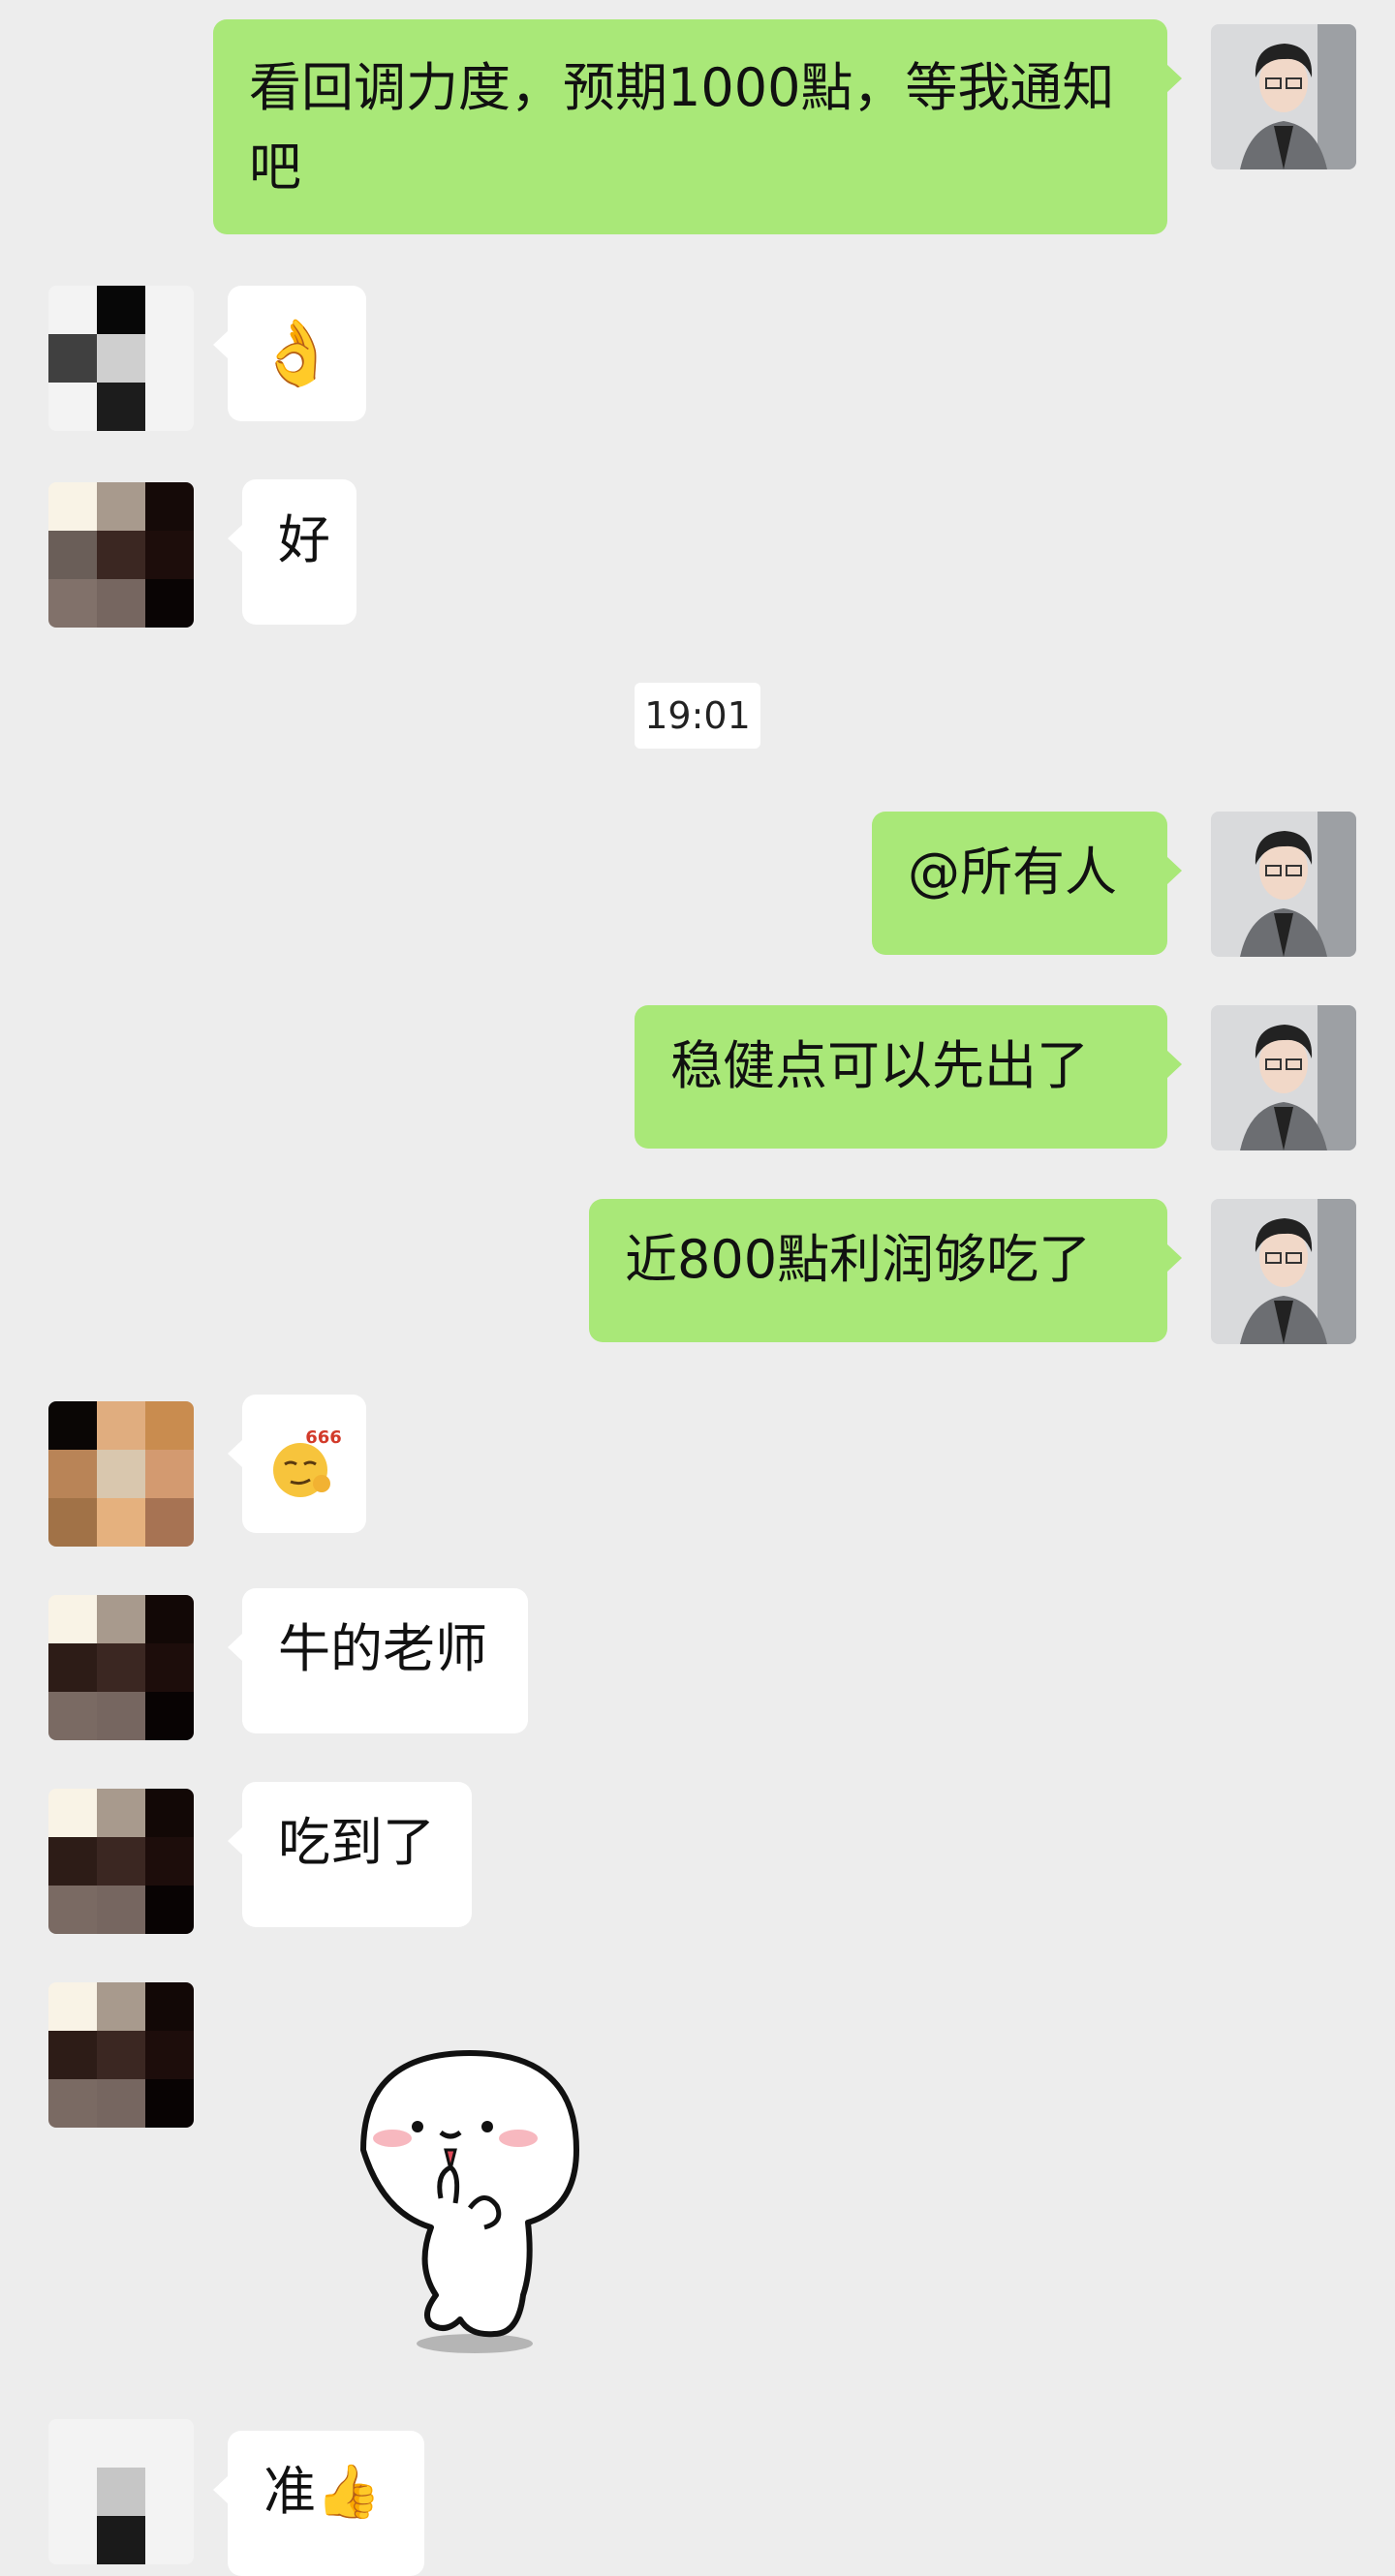  Describe the element at coordinates (682, 127) in the screenshot. I see `message-text: 看回调力度，预期1000點，等我通知吧` at that location.